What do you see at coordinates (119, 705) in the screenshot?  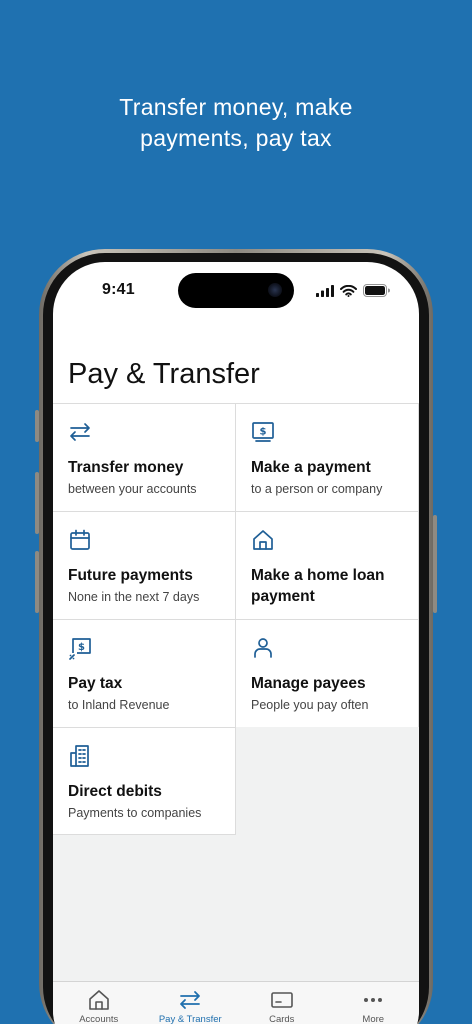 I see `tile-subtitle: to Inland Revenue` at bounding box center [119, 705].